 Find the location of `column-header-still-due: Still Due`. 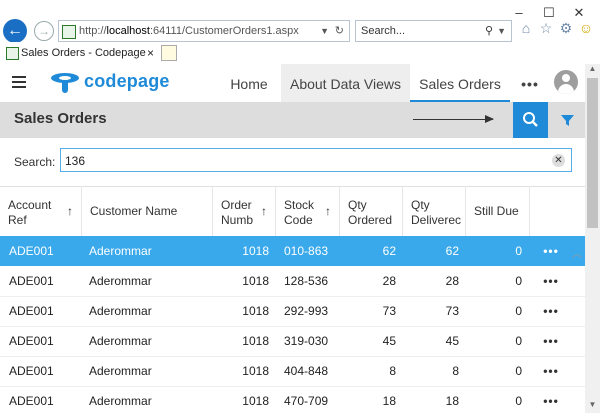

column-header-still-due: Still Due is located at coordinates (498, 211).